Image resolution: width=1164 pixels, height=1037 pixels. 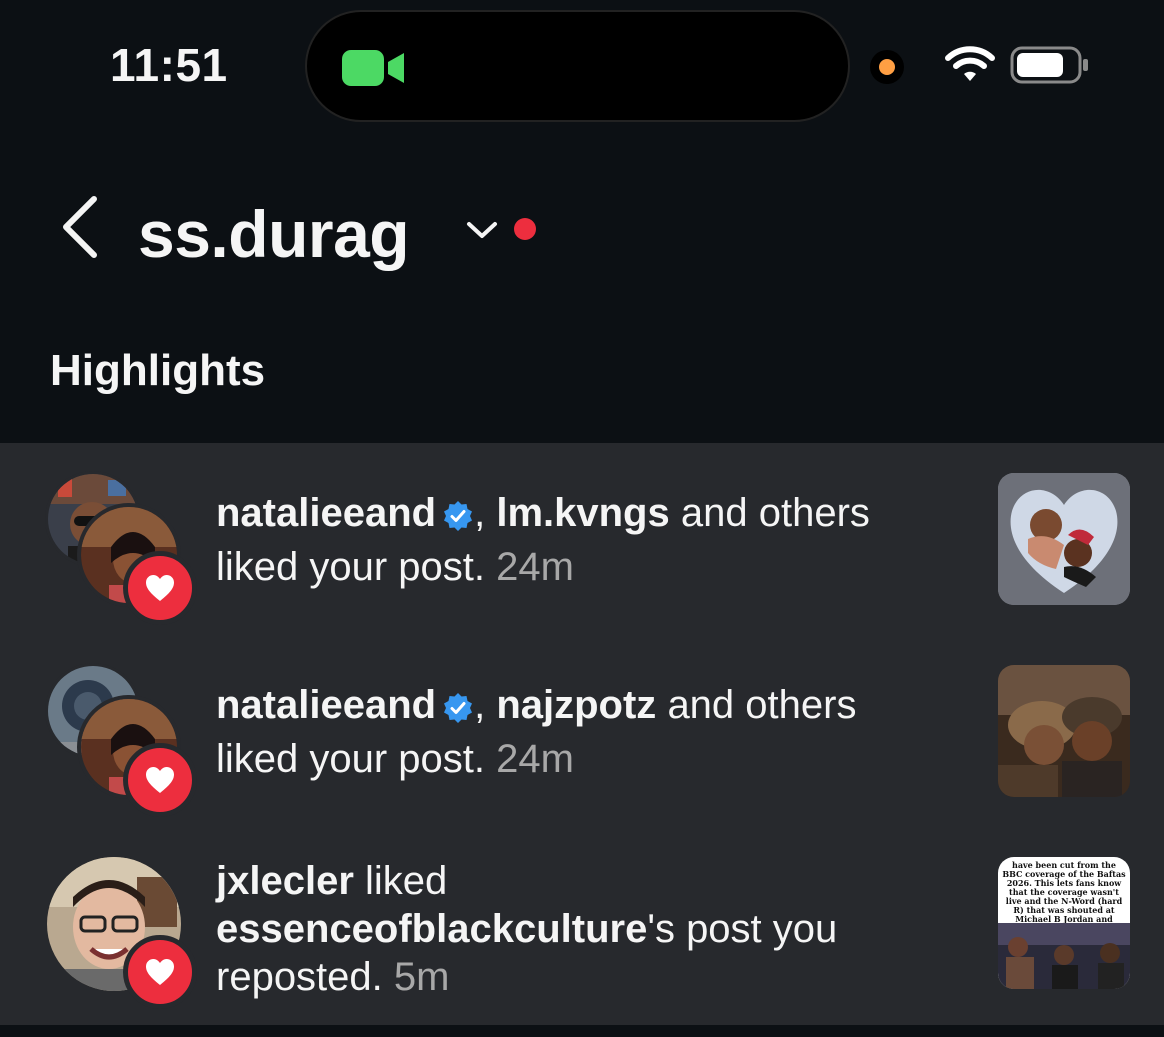 I want to click on dynamic-island, so click(x=577, y=66).